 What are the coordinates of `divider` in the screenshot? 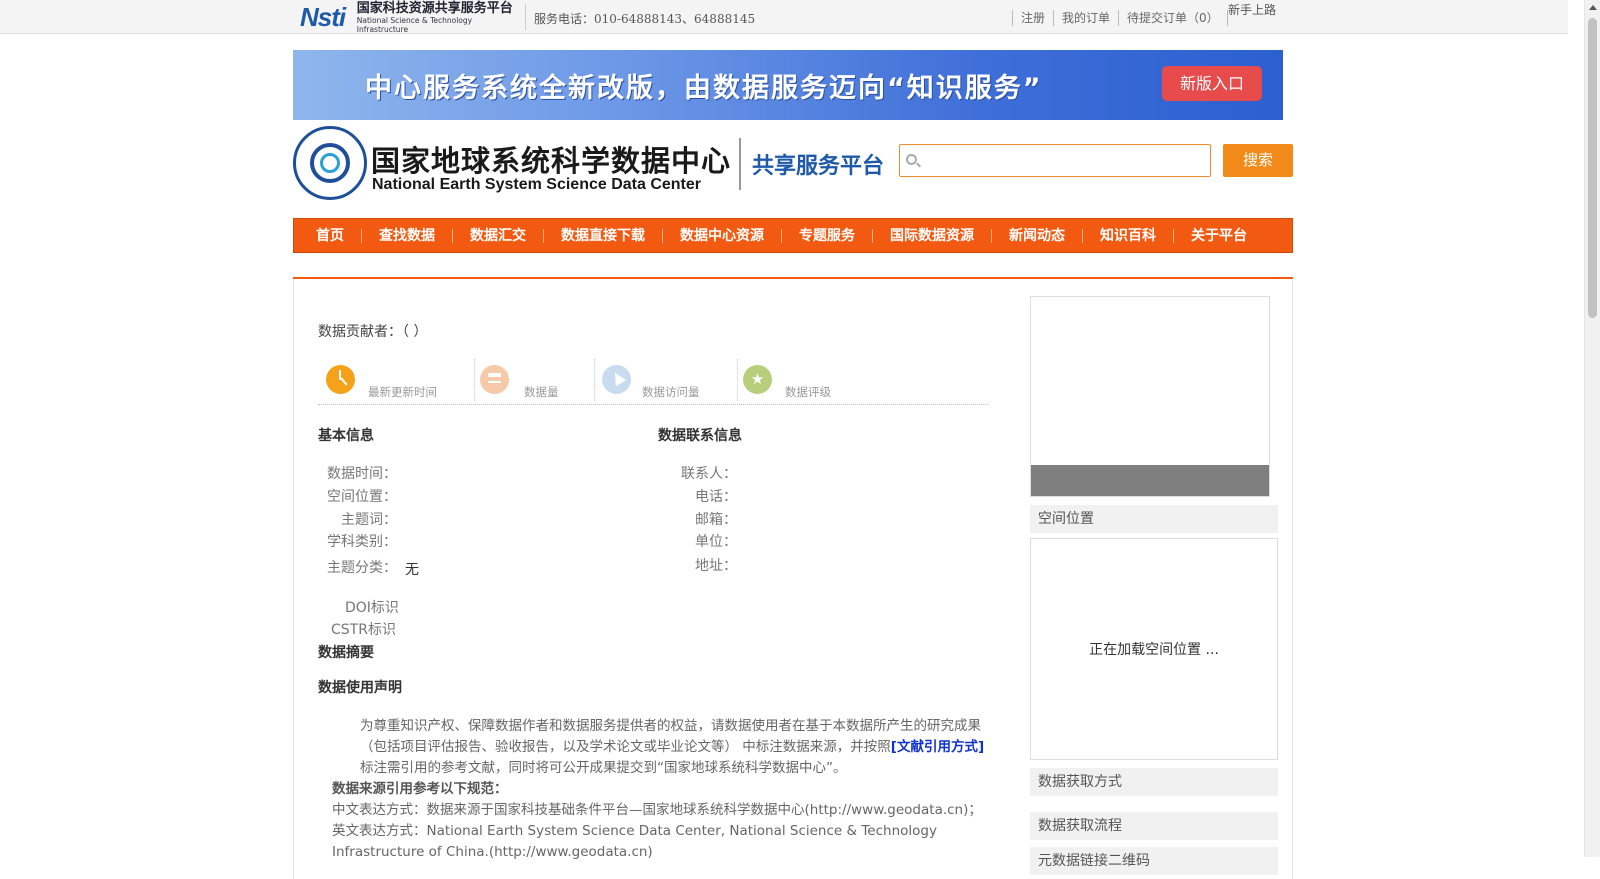 It's located at (525, 17).